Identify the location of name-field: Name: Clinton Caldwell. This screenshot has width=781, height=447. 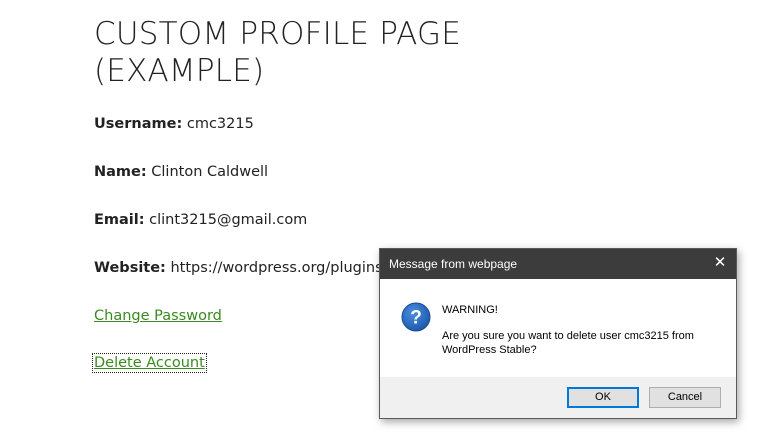
(181, 172).